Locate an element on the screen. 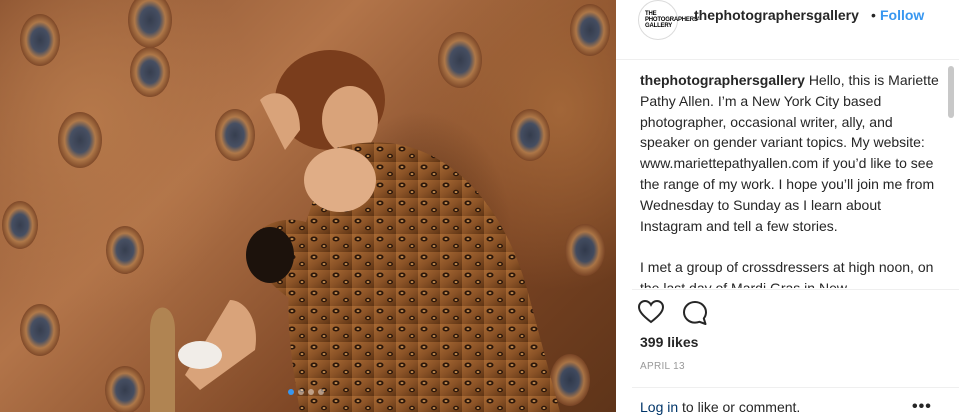 The height and width of the screenshot is (416, 959). caption-scrollbar is located at coordinates (951, 175).